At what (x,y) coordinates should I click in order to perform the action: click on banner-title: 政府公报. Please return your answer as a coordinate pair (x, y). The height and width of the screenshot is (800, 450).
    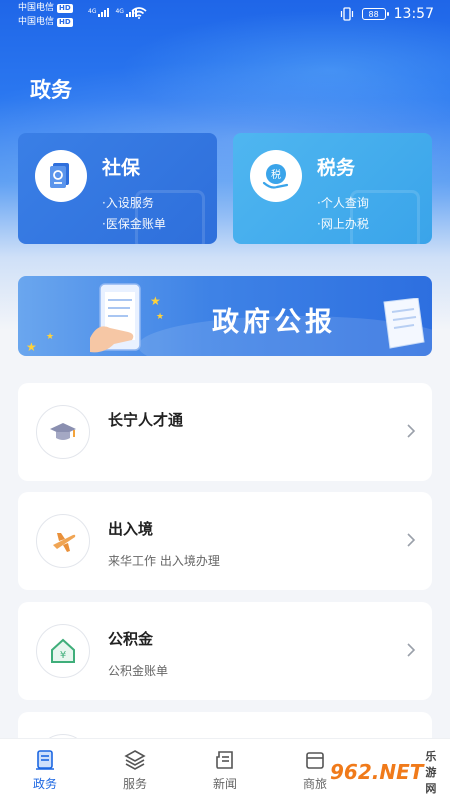
    Looking at the image, I should click on (274, 322).